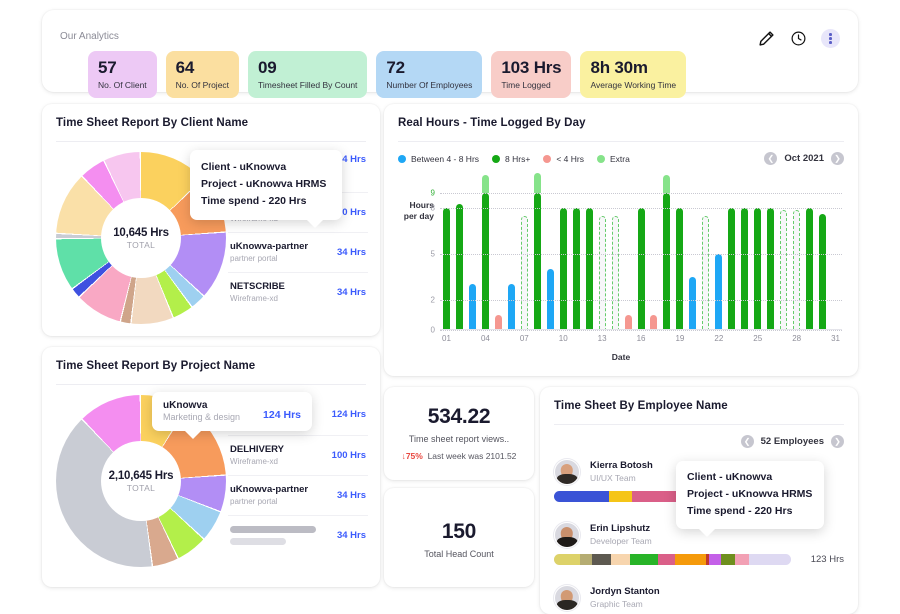  Describe the element at coordinates (402, 159) in the screenshot. I see `legend-swatch-icon` at that location.